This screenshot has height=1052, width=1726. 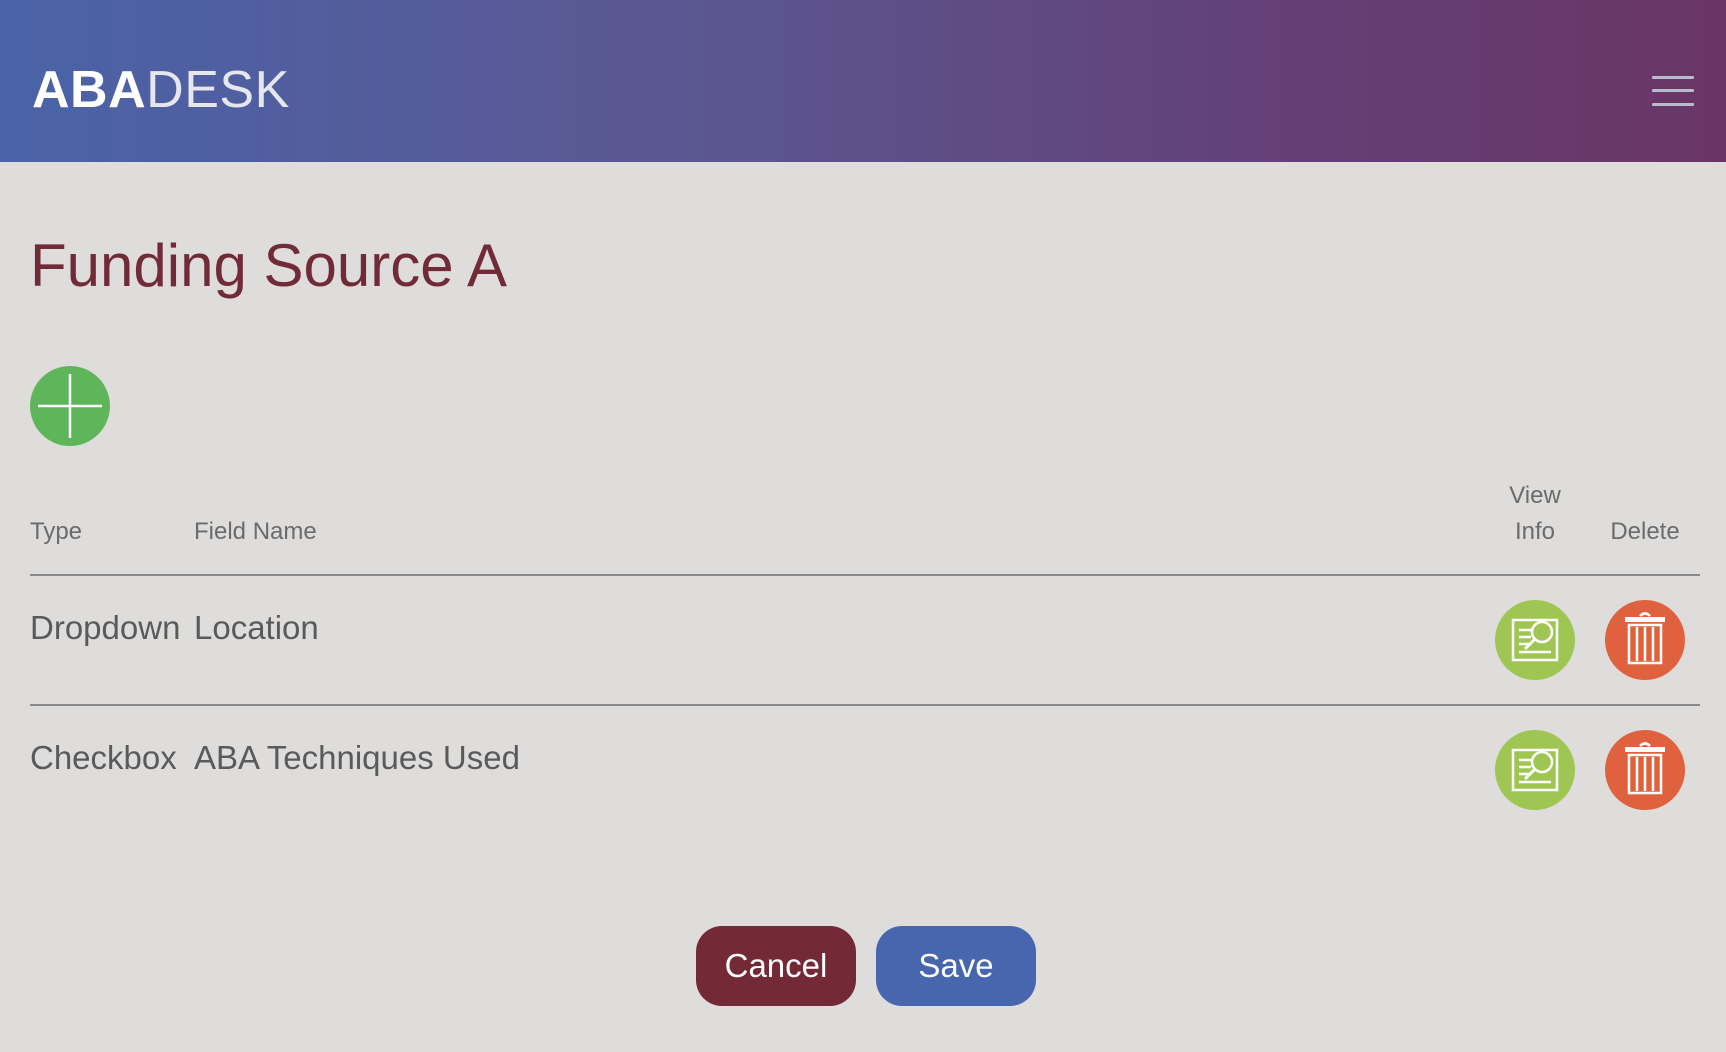 I want to click on add-field-button, so click(x=70, y=406).